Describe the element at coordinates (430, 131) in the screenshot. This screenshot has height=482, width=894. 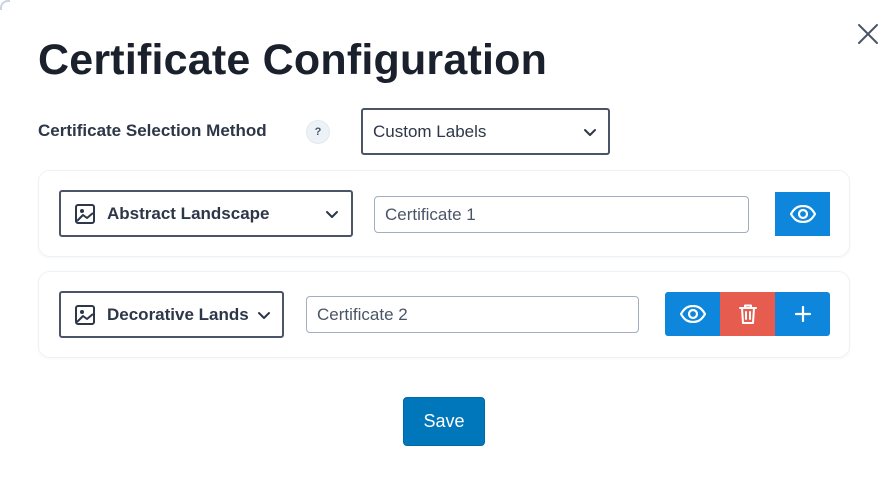
I see `selection-method-value: Custom Labels` at that location.